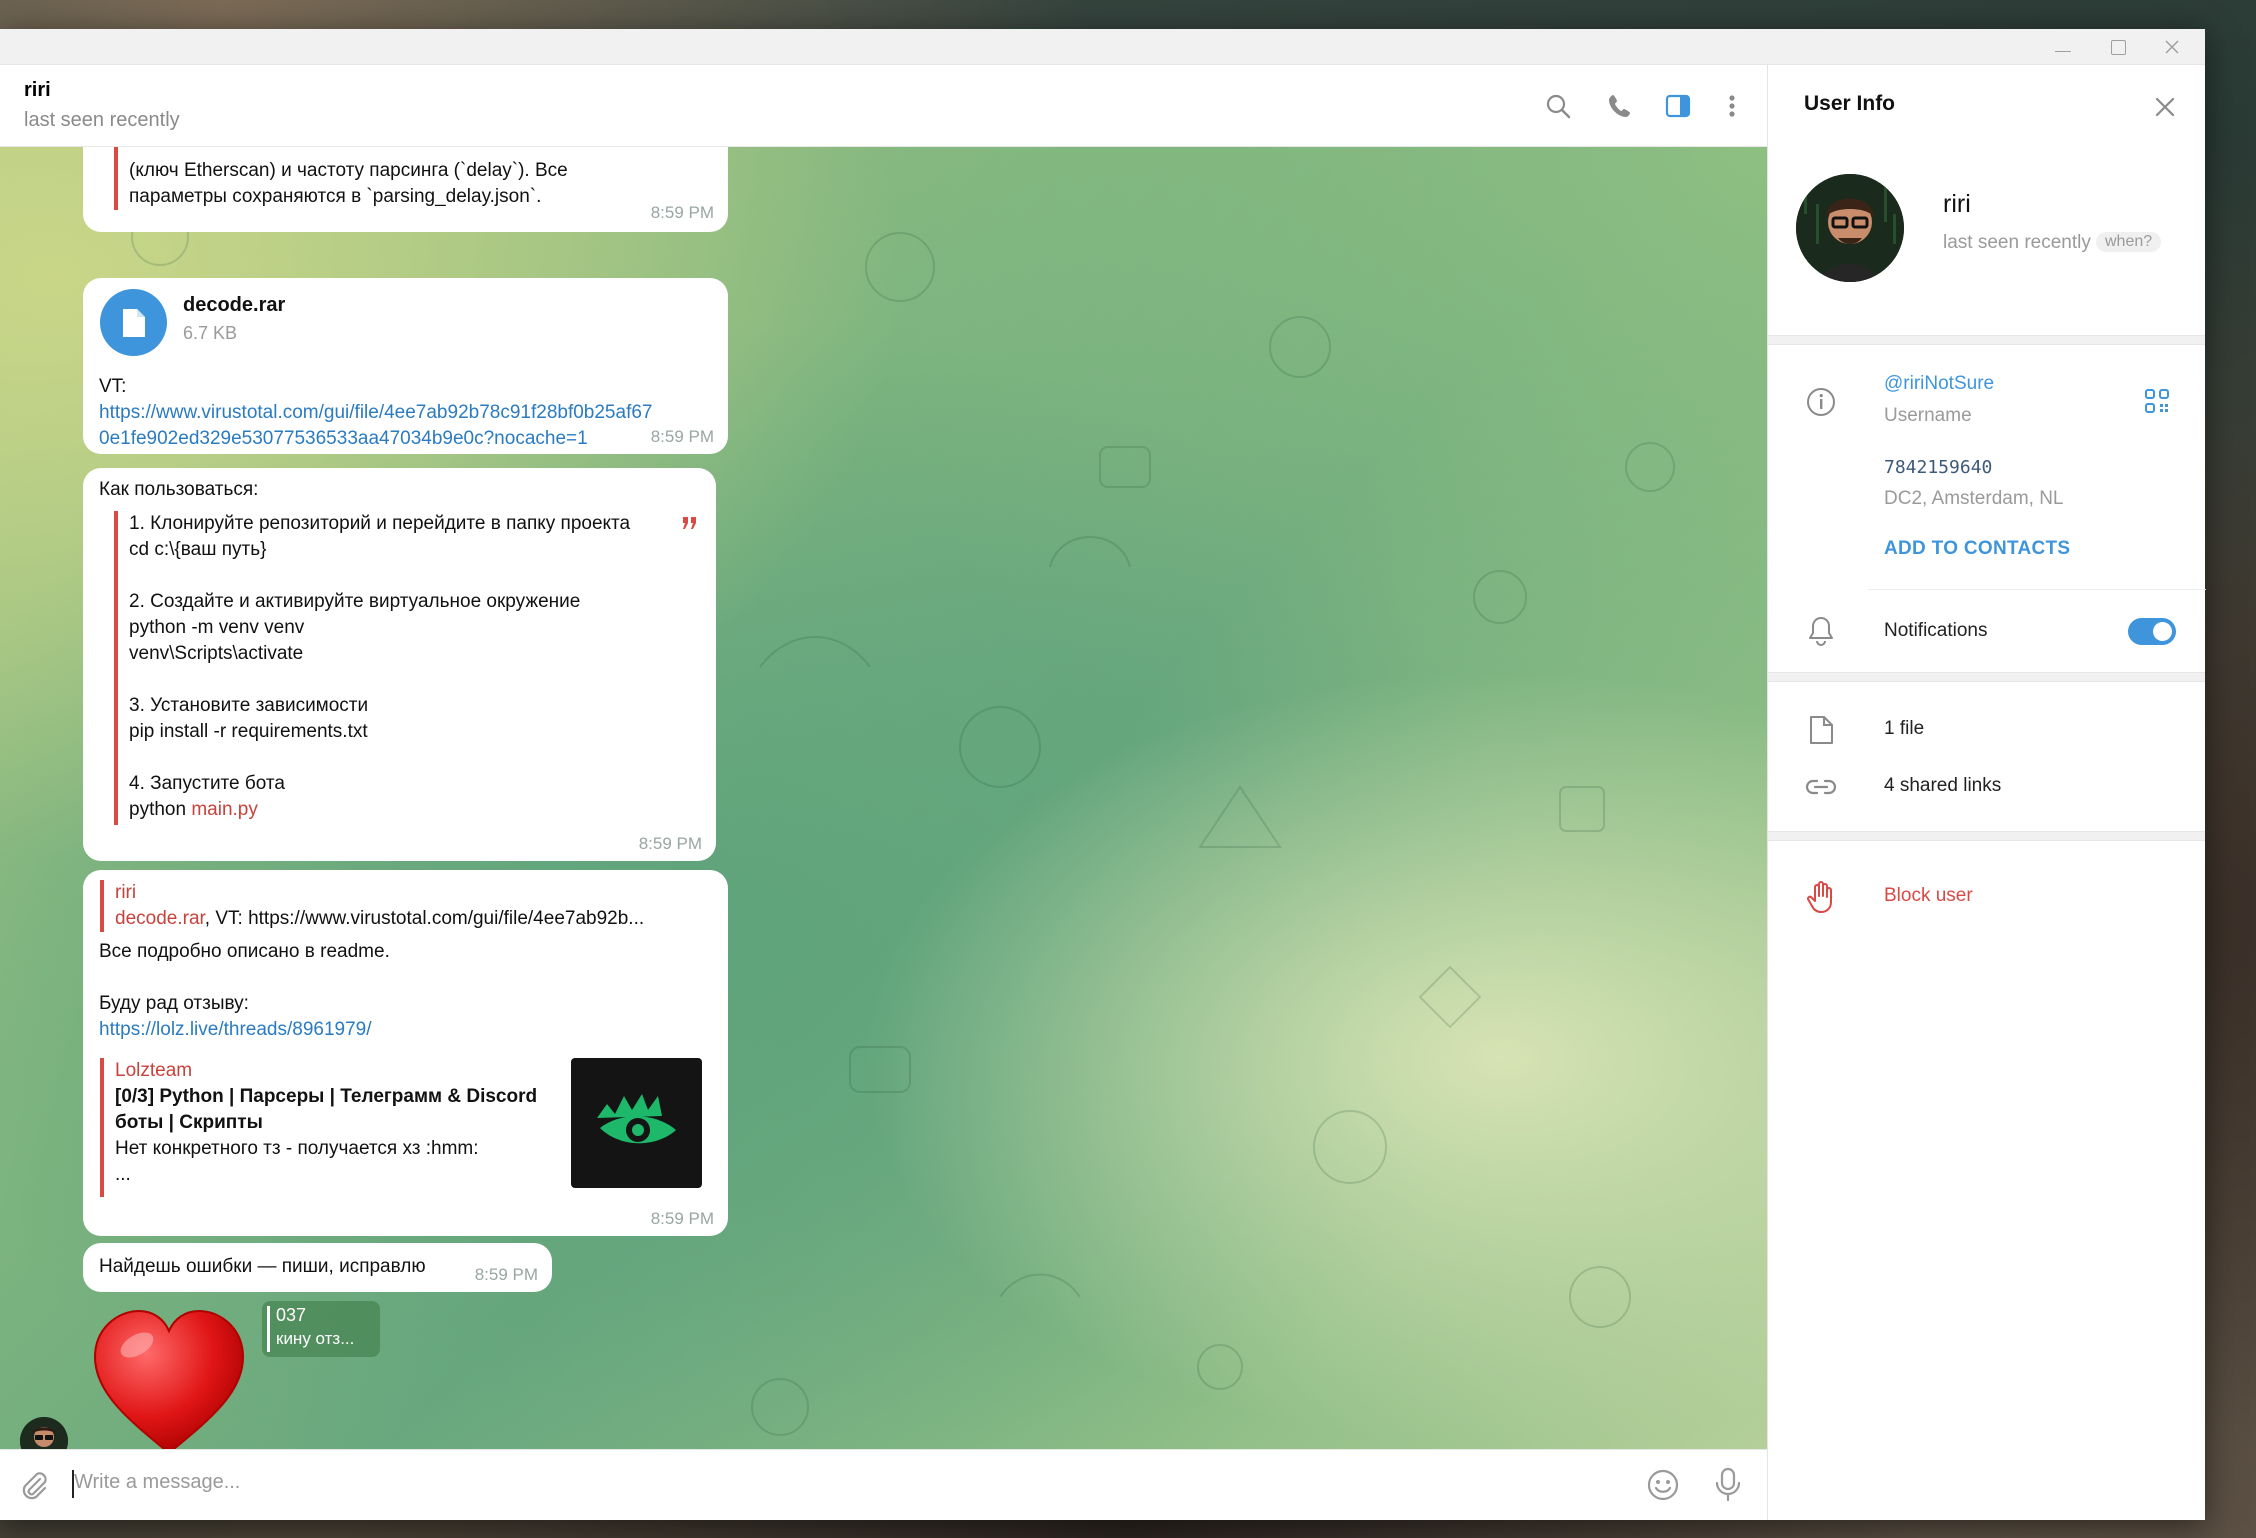  Describe the element at coordinates (34, 1488) in the screenshot. I see `attach-icon` at that location.